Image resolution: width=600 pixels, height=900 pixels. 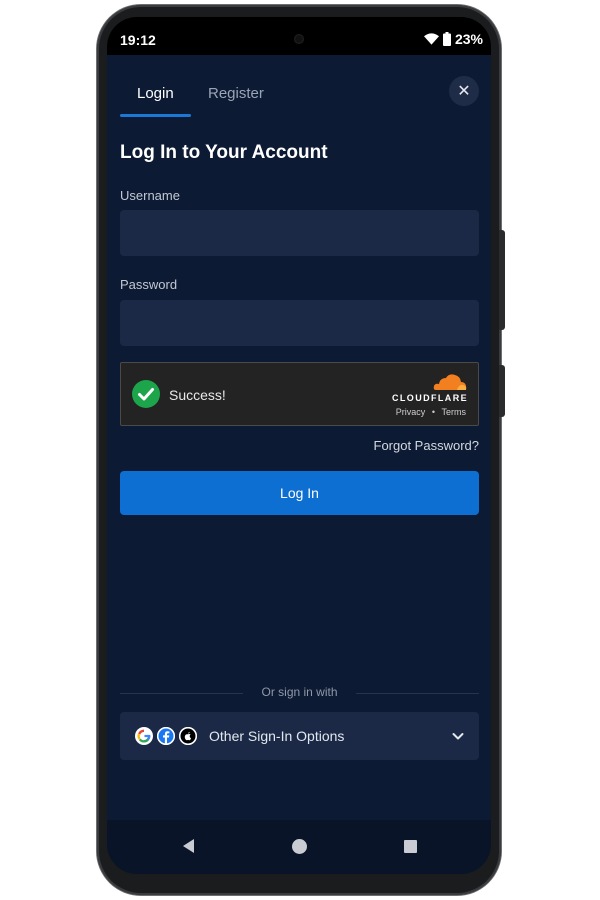 What do you see at coordinates (453, 39) in the screenshot?
I see `status-icons: 23%` at bounding box center [453, 39].